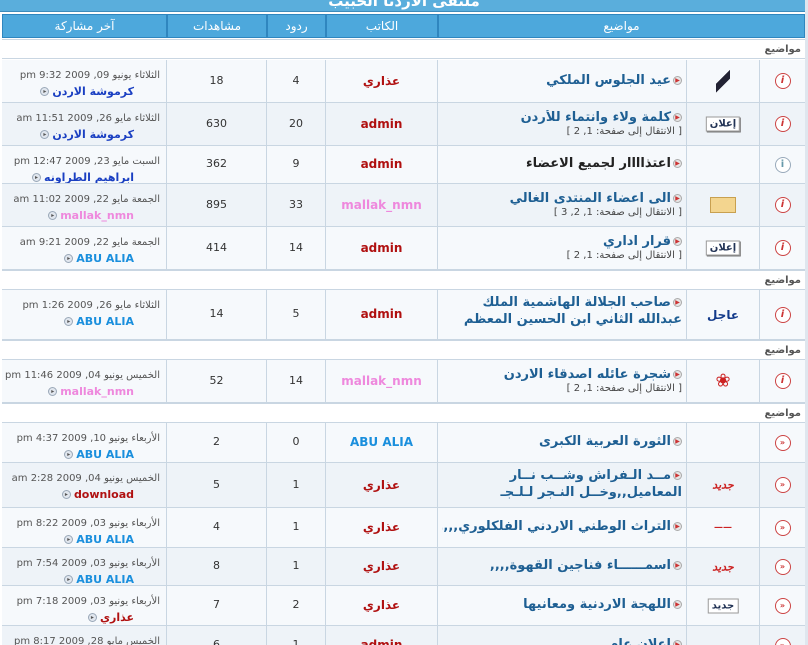 Image resolution: width=808 pixels, height=645 pixels. What do you see at coordinates (621, 26) in the screenshot?
I see `header-topics: مواضيع` at bounding box center [621, 26].